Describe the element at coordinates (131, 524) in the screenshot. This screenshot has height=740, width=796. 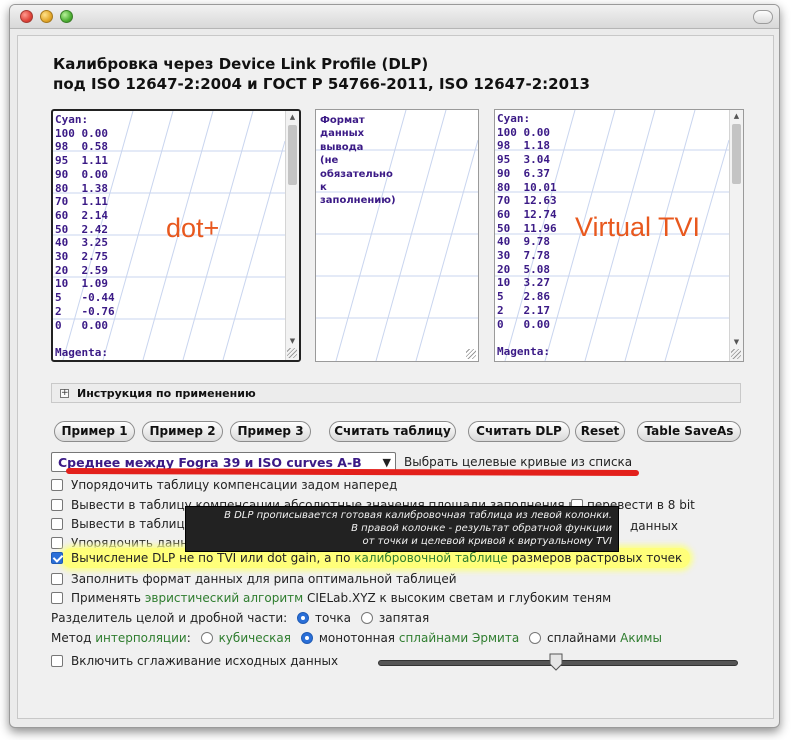
I see `output-table-label: Вывести в таблицу` at that location.